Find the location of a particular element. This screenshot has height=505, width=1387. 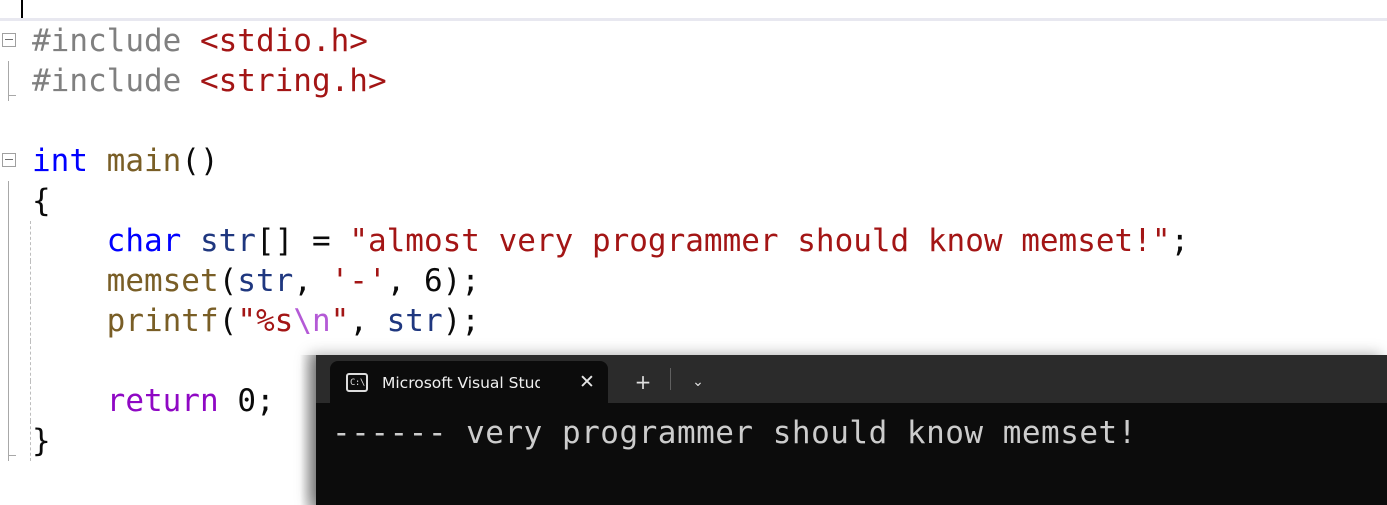

code-line-text: int main() is located at coordinates (125, 161).